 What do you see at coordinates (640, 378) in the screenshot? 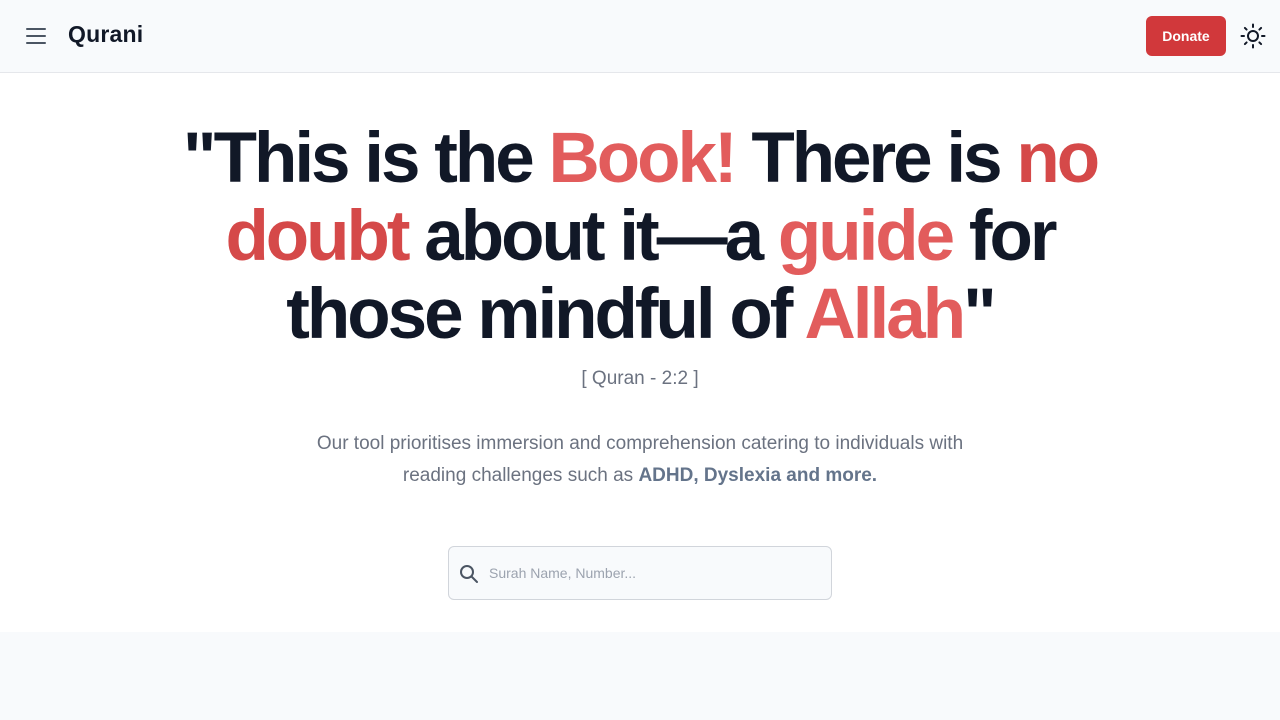
I see `quote-reference: [ Quran - 2:2 ]` at bounding box center [640, 378].